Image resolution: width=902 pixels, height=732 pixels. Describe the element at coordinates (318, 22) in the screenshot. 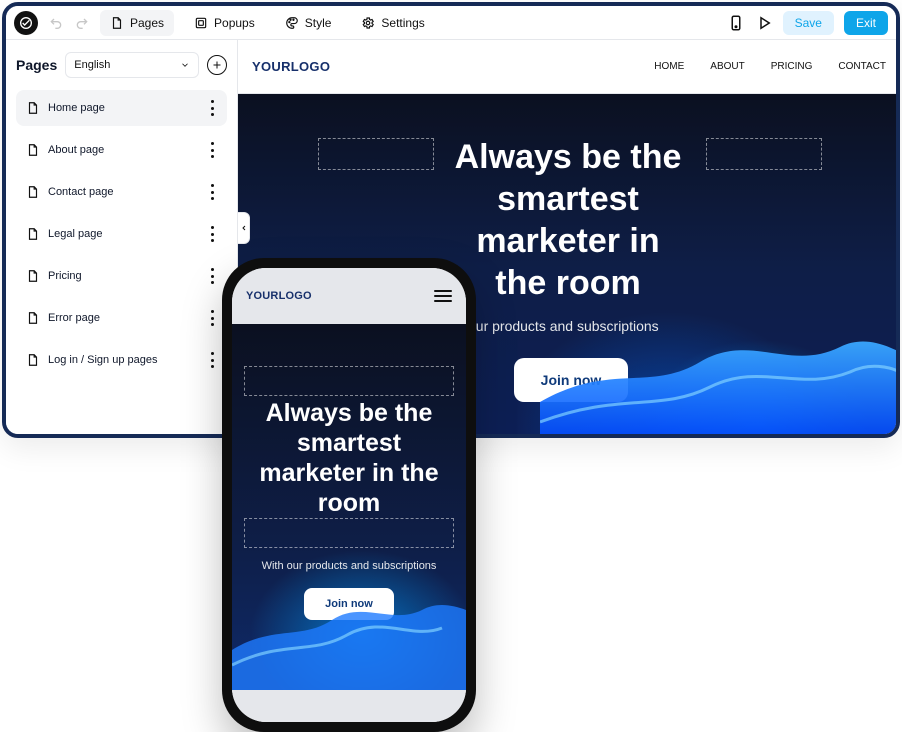

I see `tab-style-label: Style` at that location.